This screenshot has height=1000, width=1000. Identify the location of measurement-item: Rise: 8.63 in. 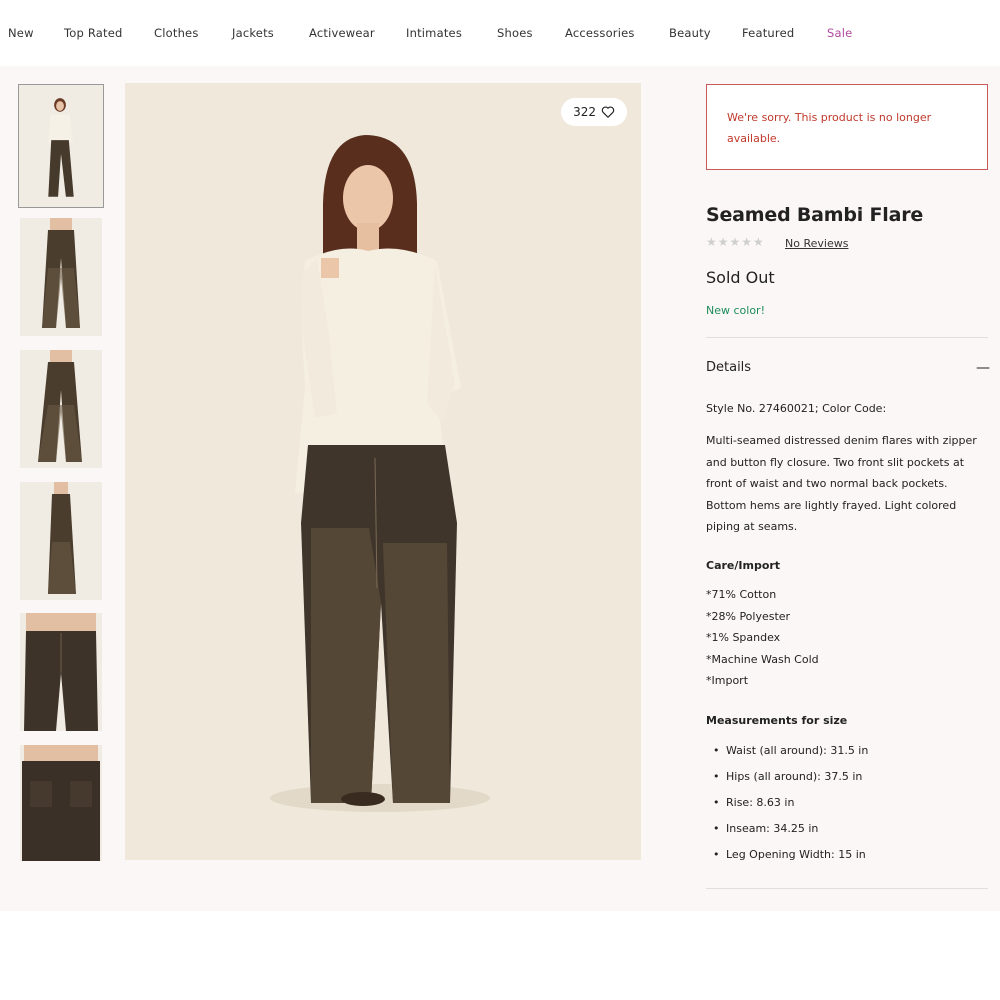
(754, 802).